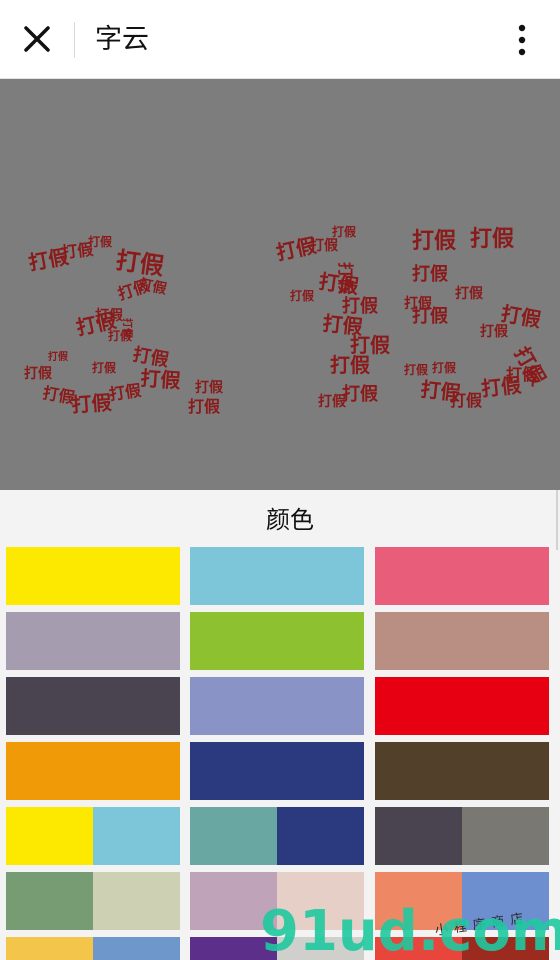 The height and width of the screenshot is (960, 560). What do you see at coordinates (37, 39) in the screenshot?
I see `close-icon` at bounding box center [37, 39].